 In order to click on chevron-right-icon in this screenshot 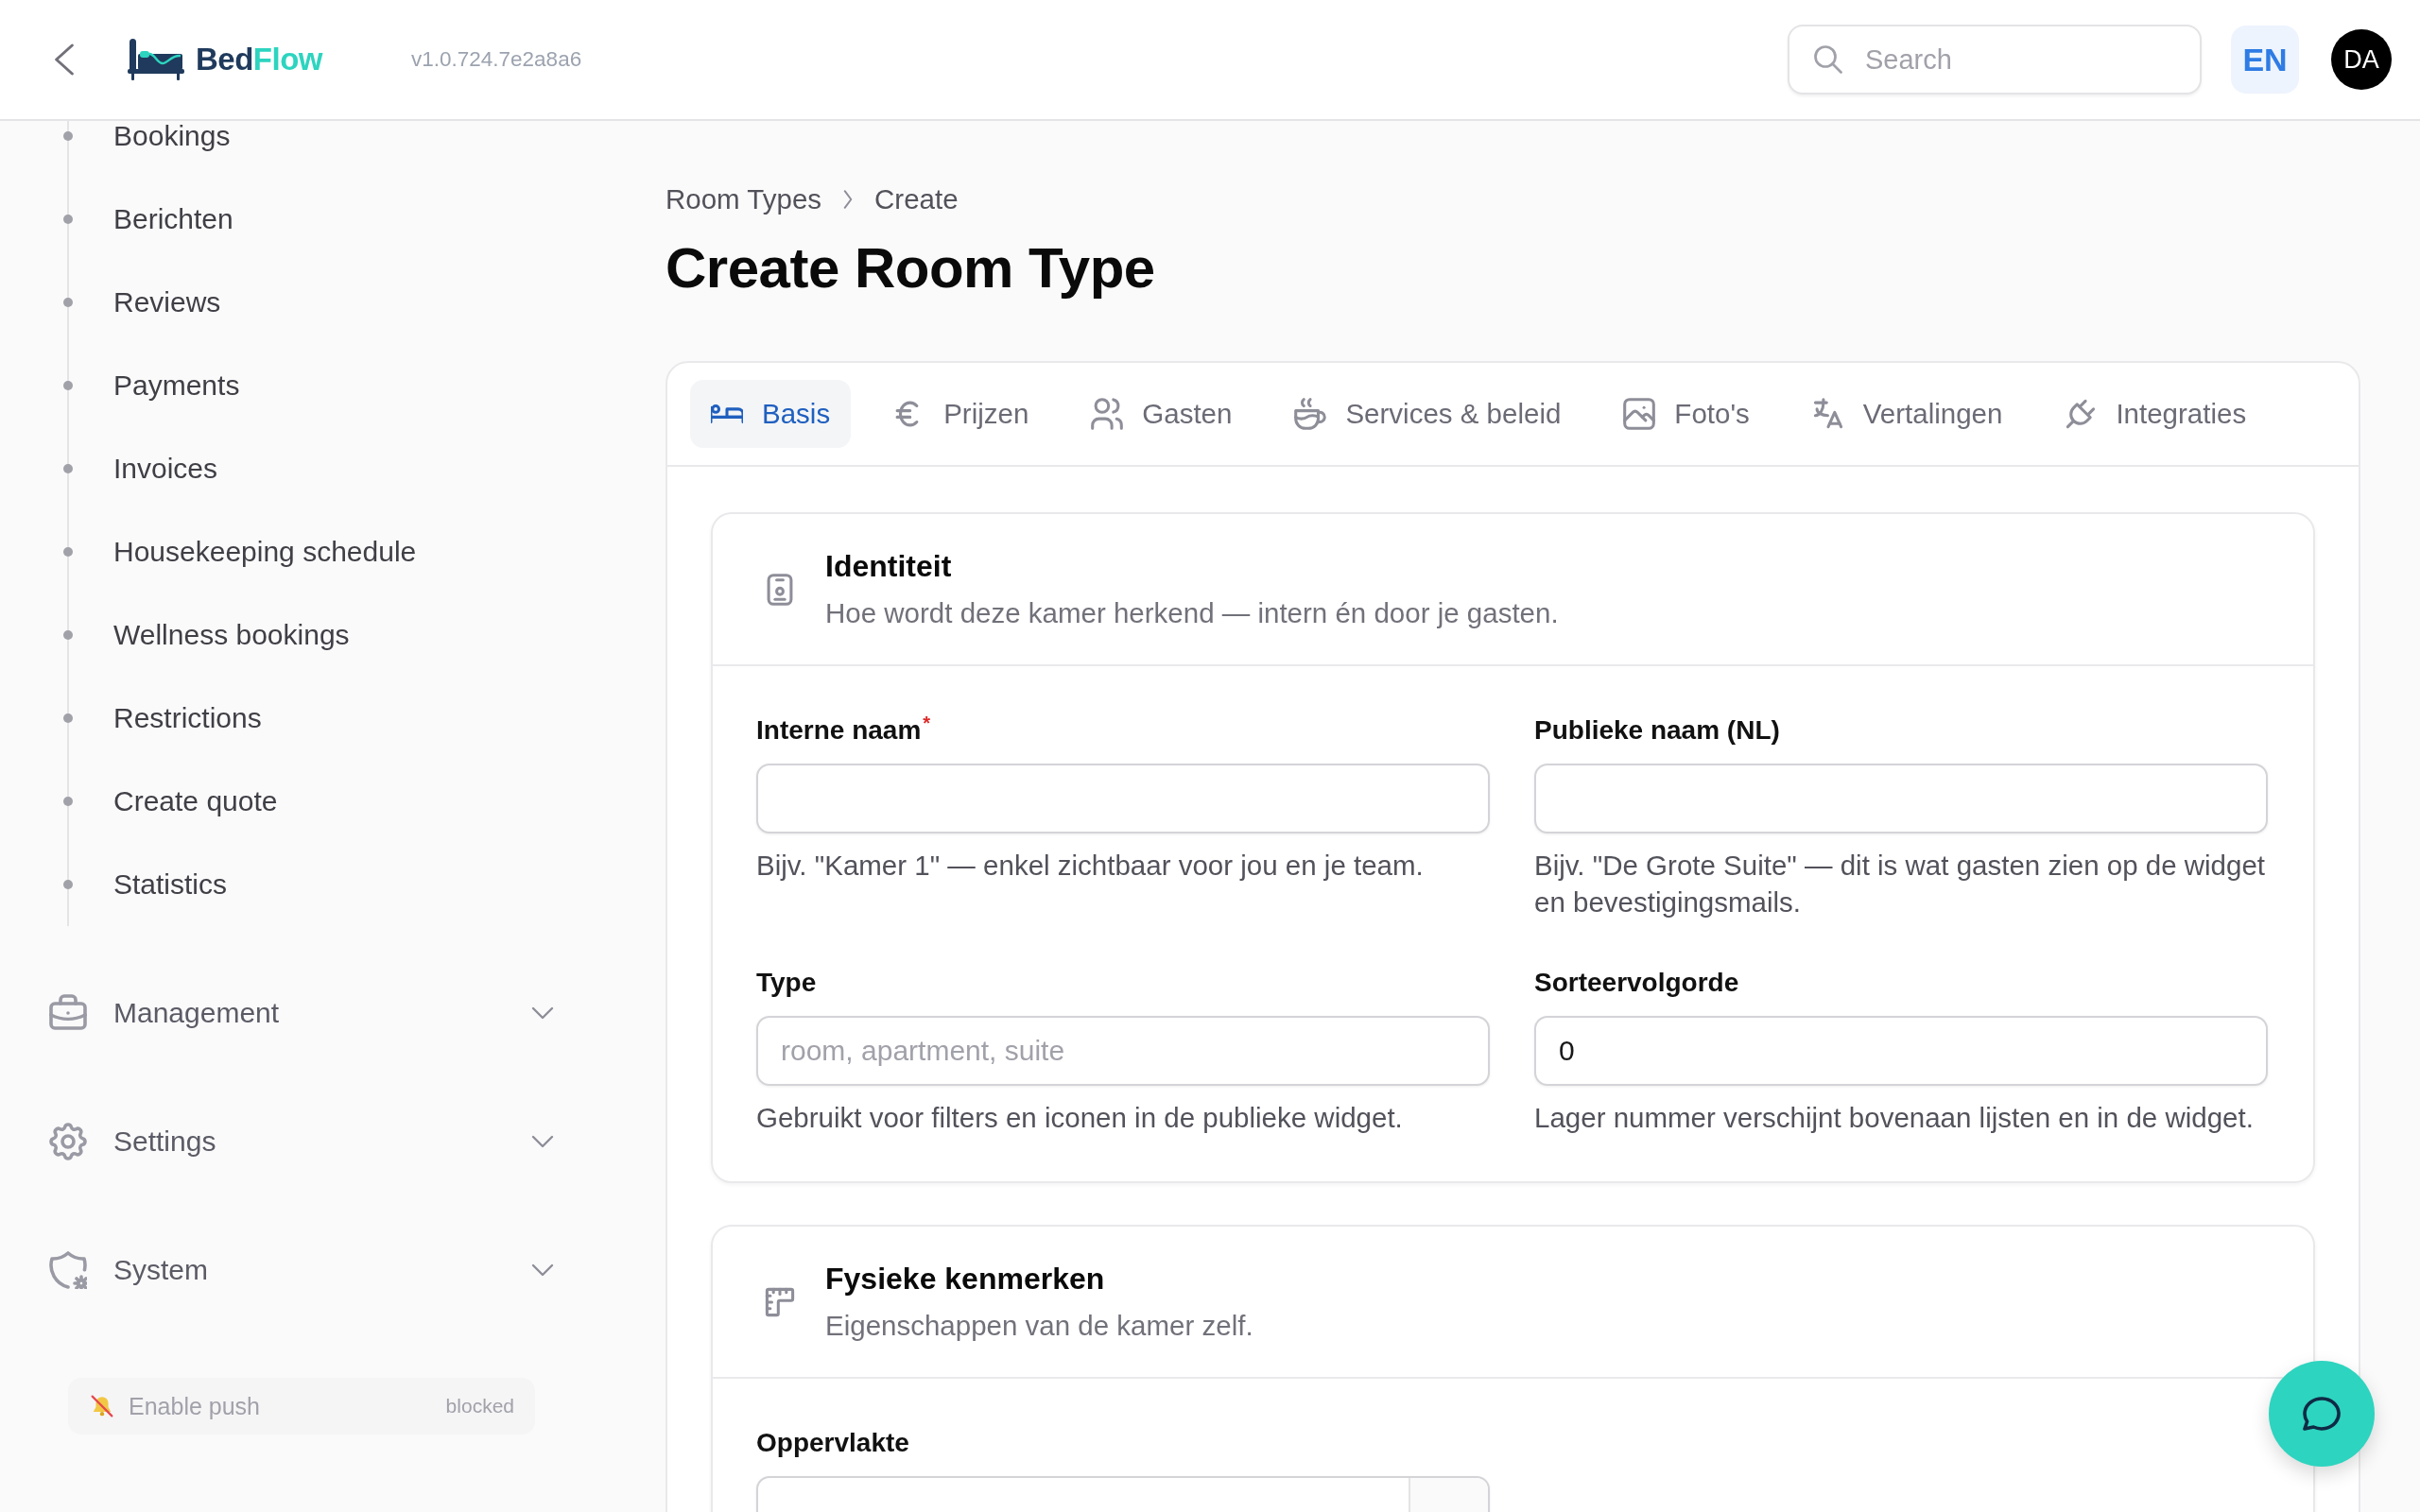, I will do `click(849, 199)`.